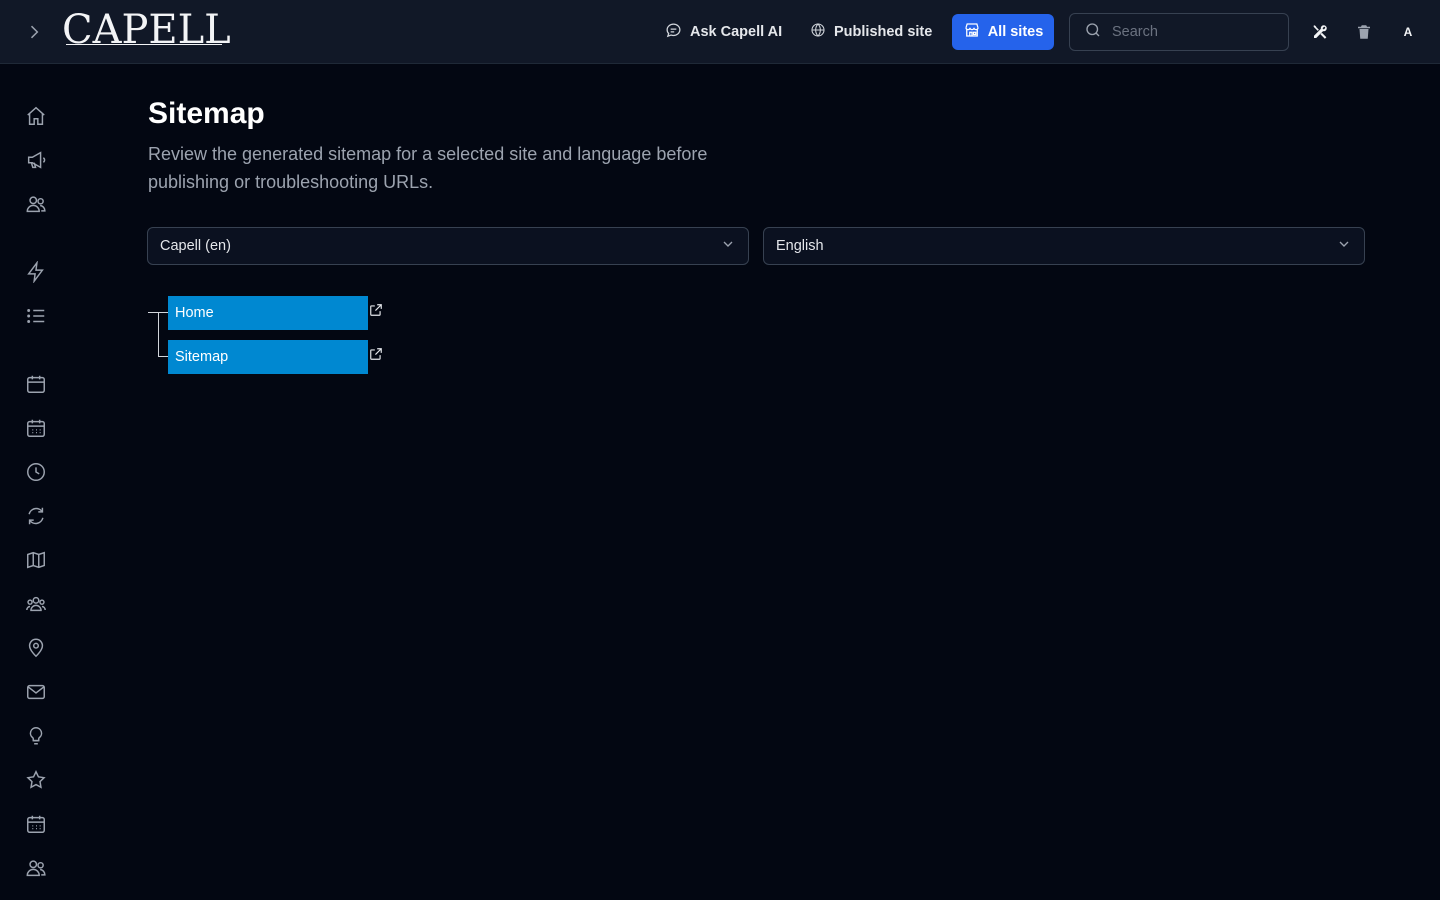 Image resolution: width=1440 pixels, height=900 pixels. Describe the element at coordinates (202, 357) in the screenshot. I see `sitemap-node-label: Sitemap` at that location.